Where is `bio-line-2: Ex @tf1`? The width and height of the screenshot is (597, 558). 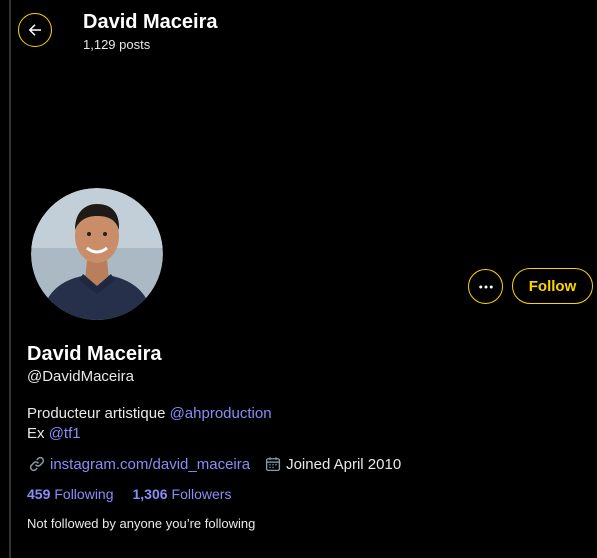
bio-line-2: Ex @tf1 is located at coordinates (149, 434).